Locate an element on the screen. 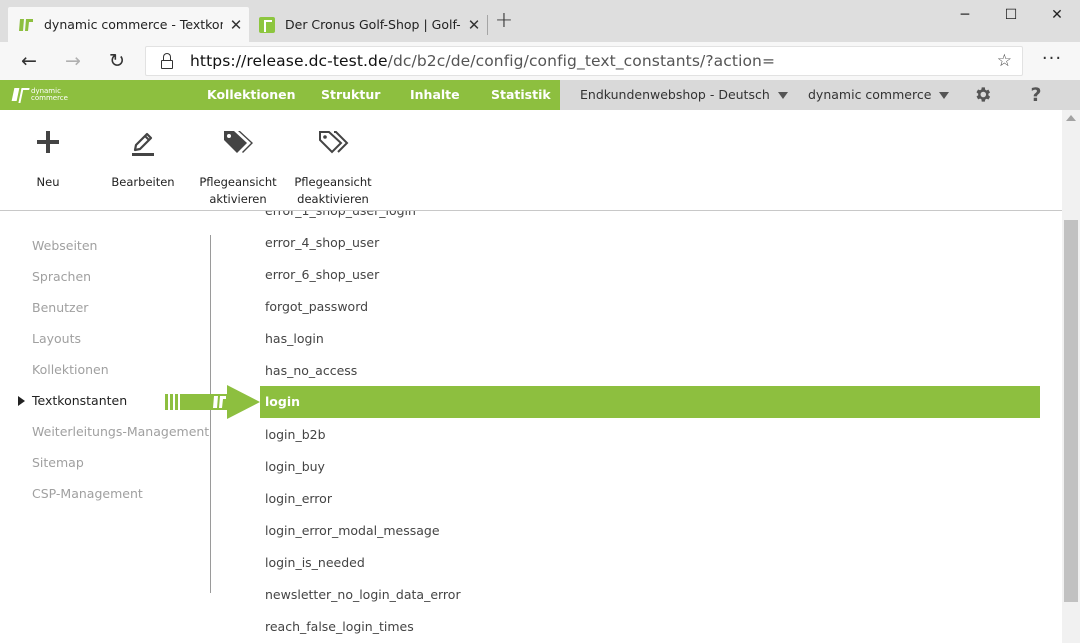 This screenshot has height=643, width=1080. edit-button: Bearbeiten is located at coordinates (143, 150).